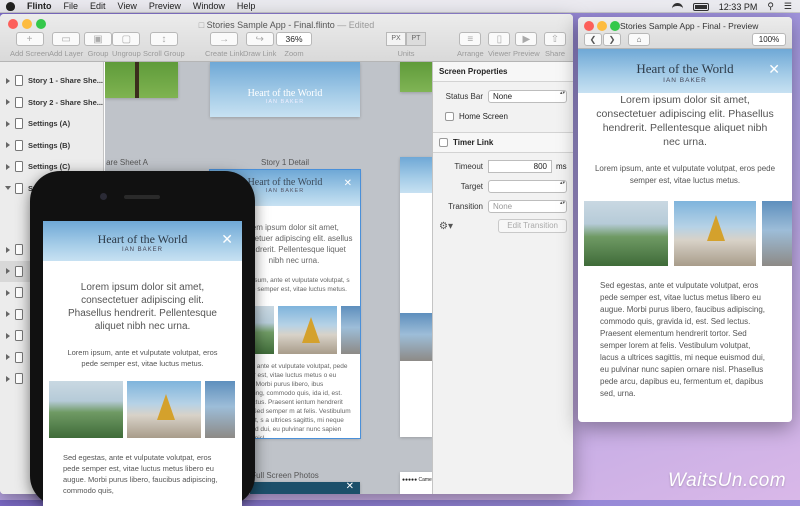 Image resolution: width=800 pixels, height=506 pixels. I want to click on scroll-group-button: ↕ Scroll Group, so click(164, 45).